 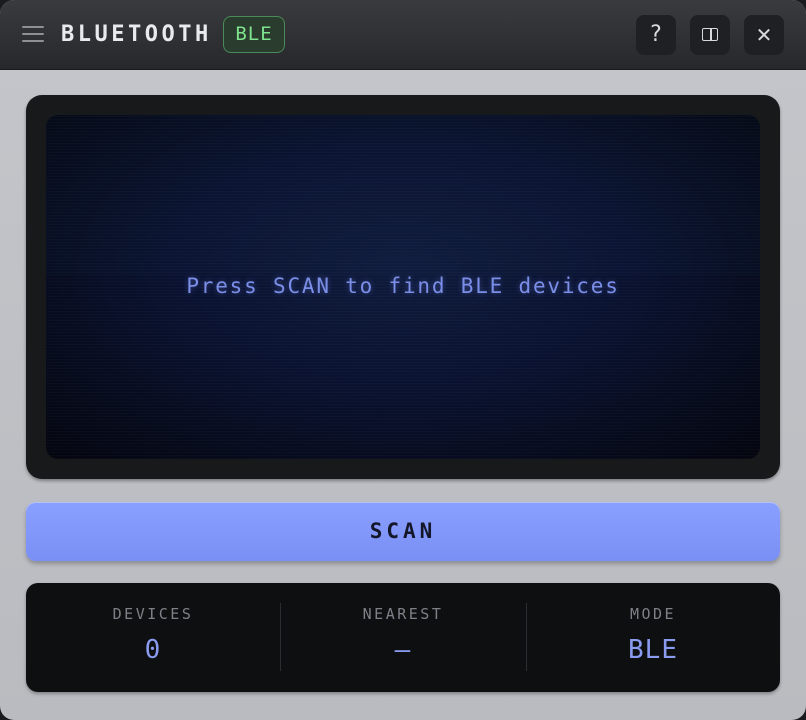 What do you see at coordinates (403, 531) in the screenshot?
I see `scan-button: SCAN` at bounding box center [403, 531].